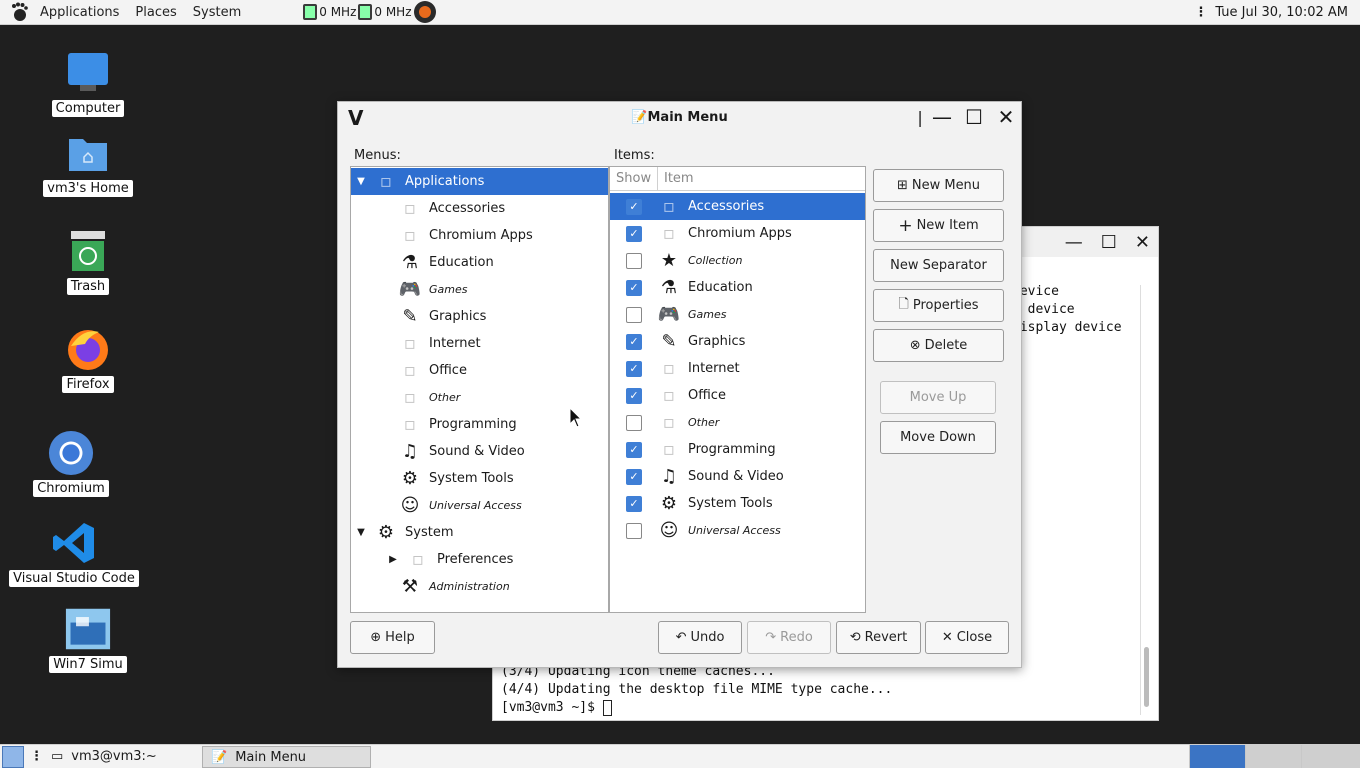 The width and height of the screenshot is (1360, 768). Describe the element at coordinates (88, 639) in the screenshot. I see `desktop-icon-win7: Win7 Simu` at that location.